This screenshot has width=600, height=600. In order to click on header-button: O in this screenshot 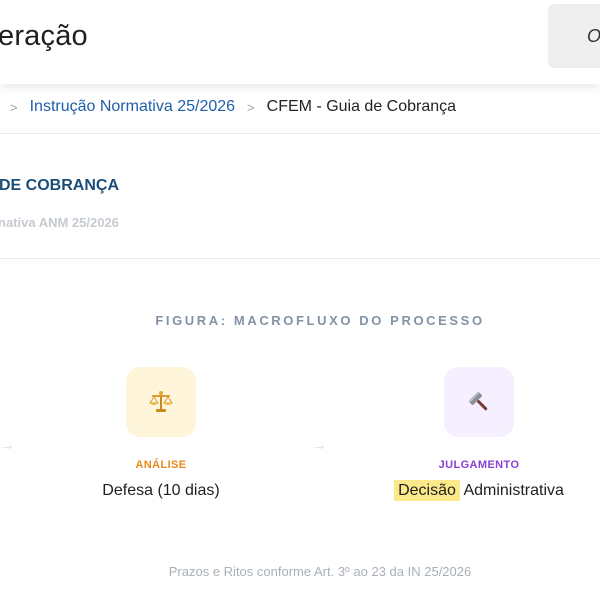, I will do `click(574, 36)`.